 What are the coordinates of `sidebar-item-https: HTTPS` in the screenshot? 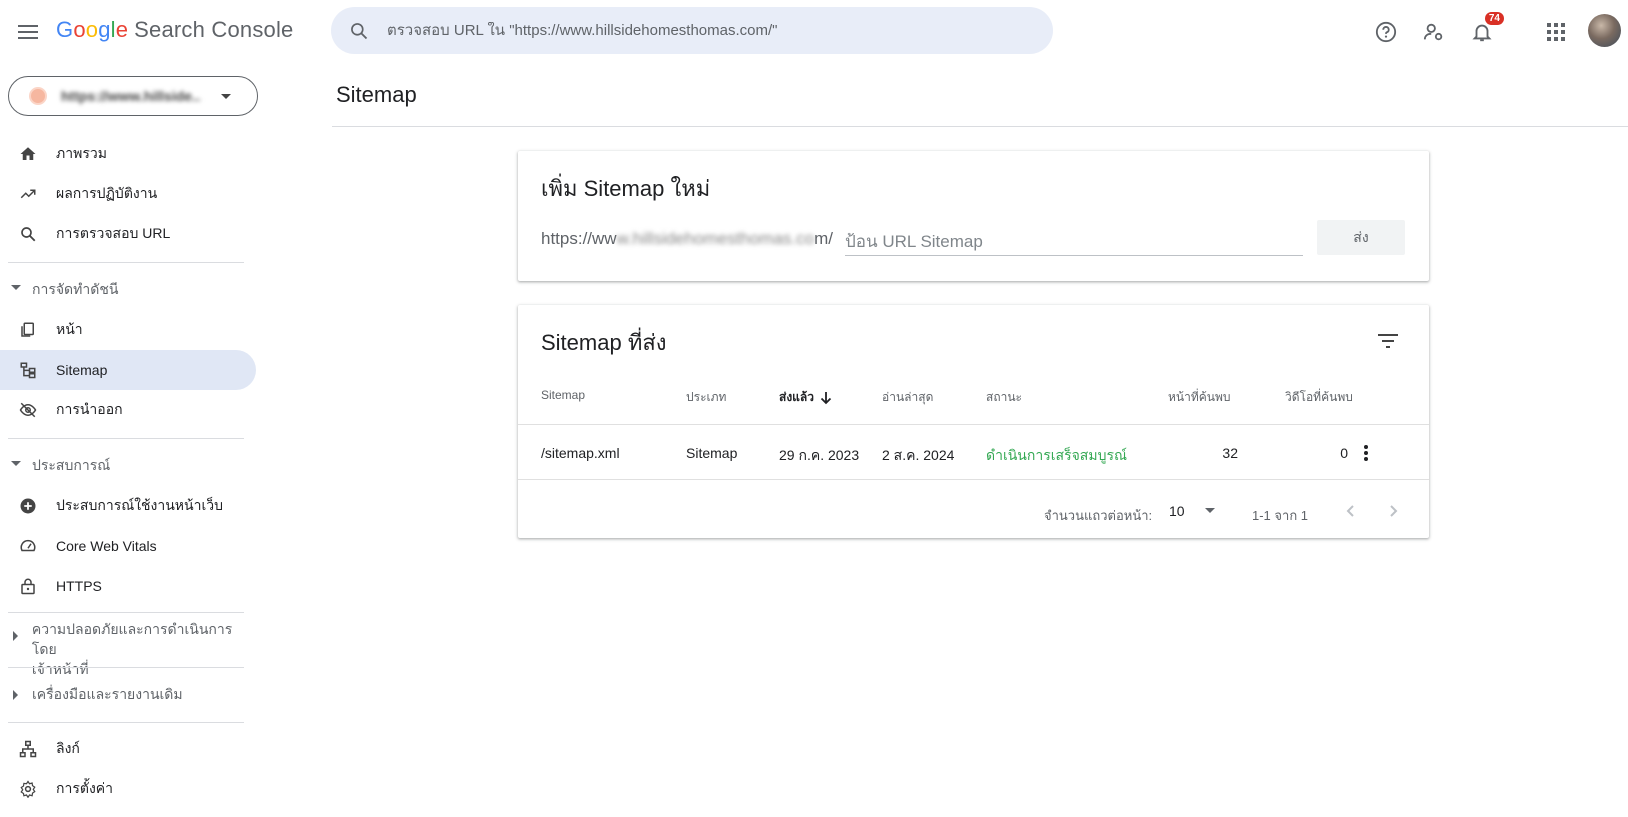 It's located at (128, 586).